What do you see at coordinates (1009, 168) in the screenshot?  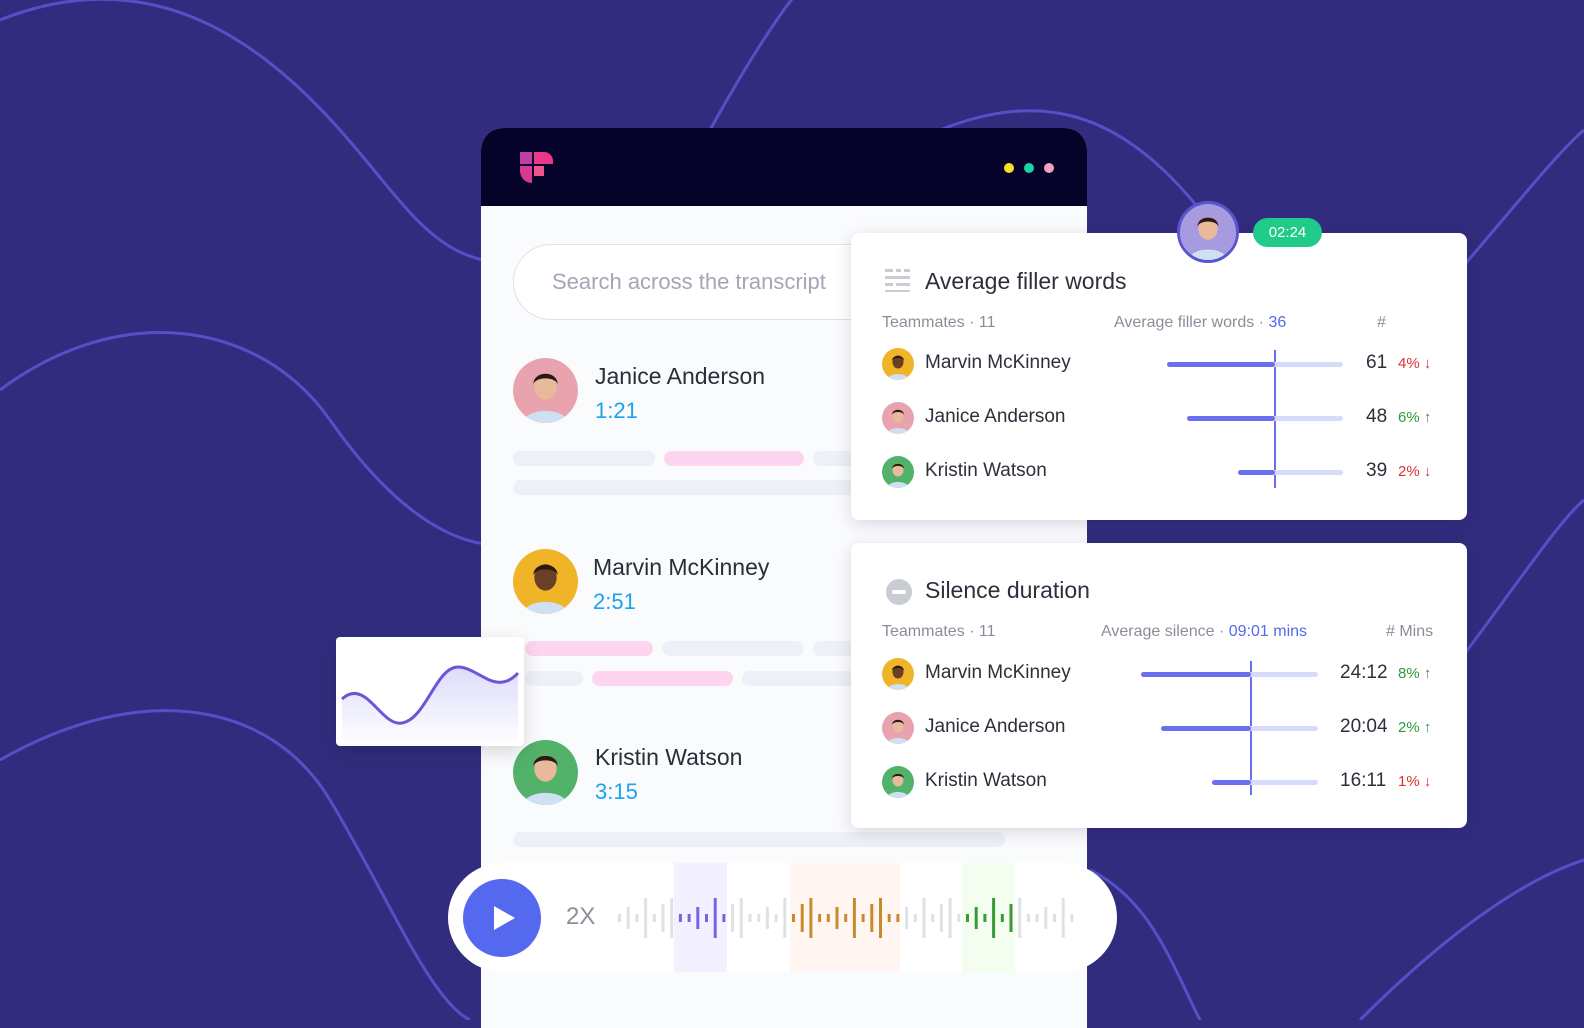 I see `window-dot-yellow` at bounding box center [1009, 168].